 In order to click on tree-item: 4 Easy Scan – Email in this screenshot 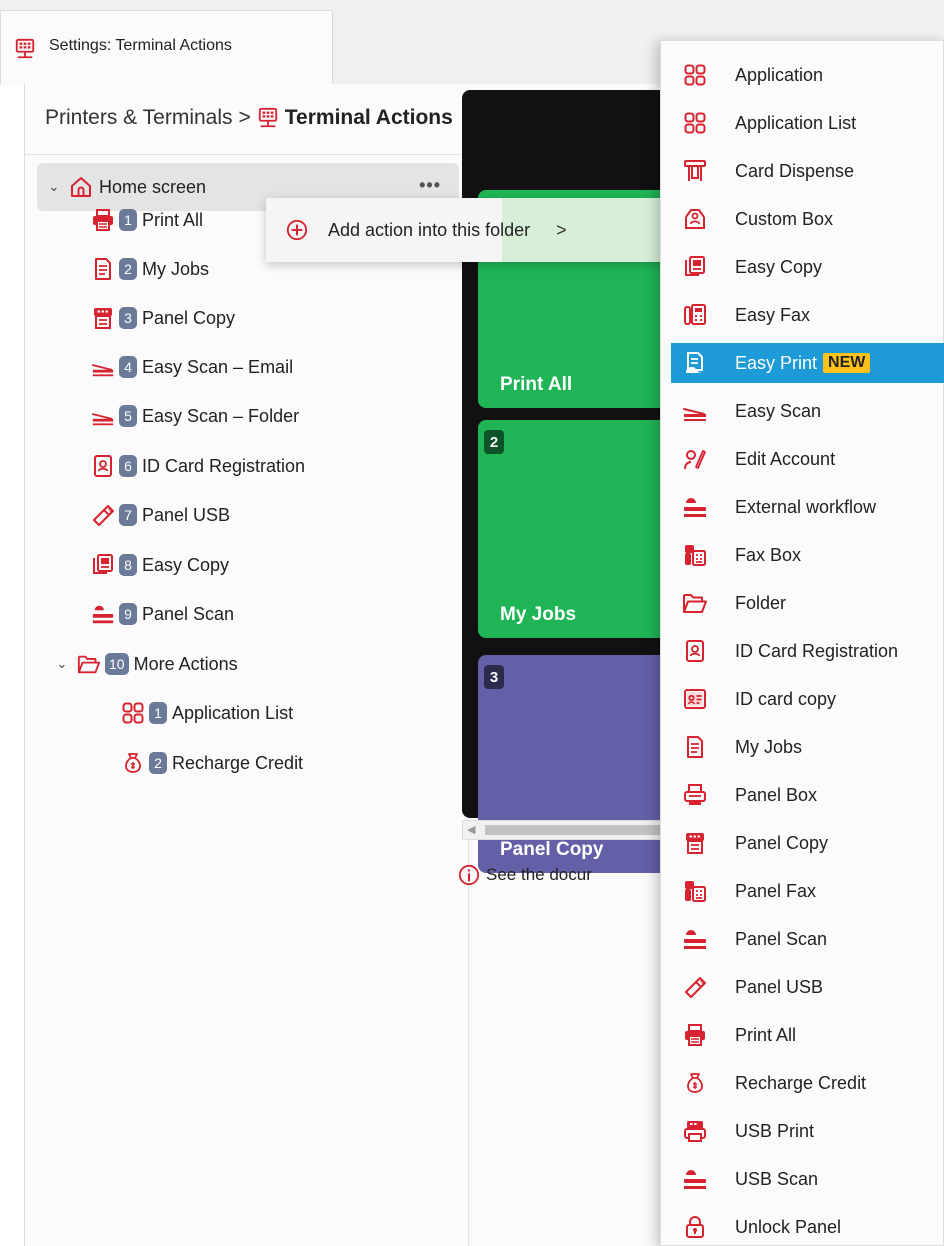, I will do `click(192, 367)`.